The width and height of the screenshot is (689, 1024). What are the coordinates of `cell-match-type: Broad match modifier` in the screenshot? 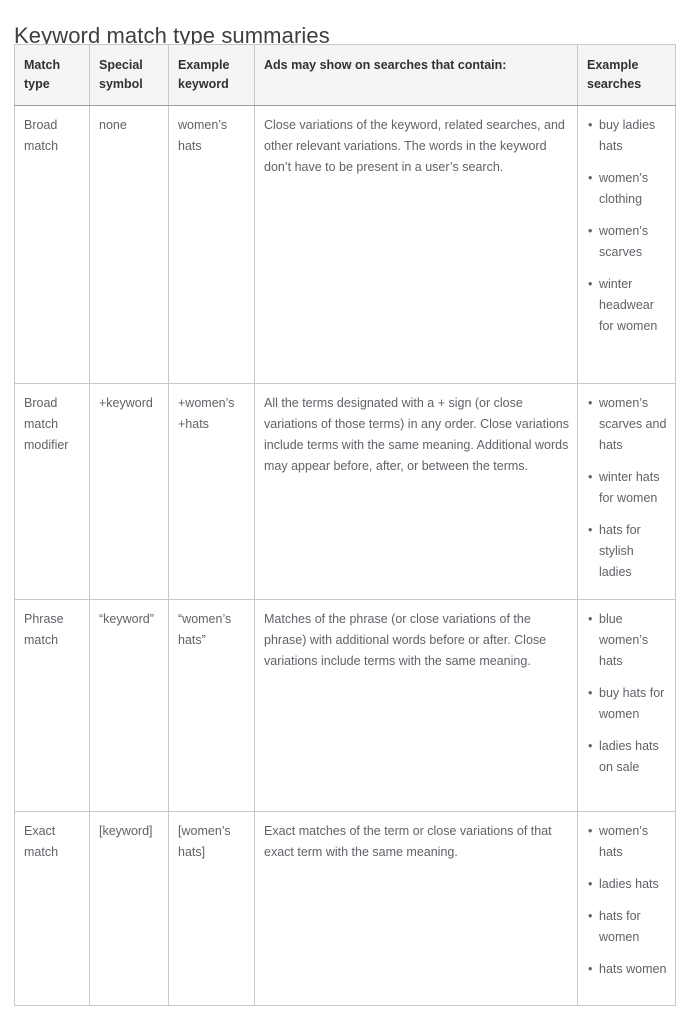 It's located at (52, 491).